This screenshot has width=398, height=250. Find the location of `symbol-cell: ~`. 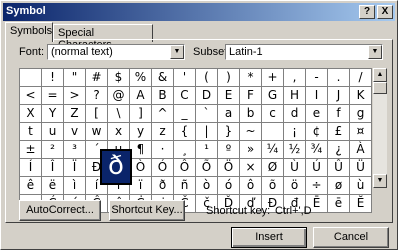

symbol-cell: ~ is located at coordinates (251, 132).